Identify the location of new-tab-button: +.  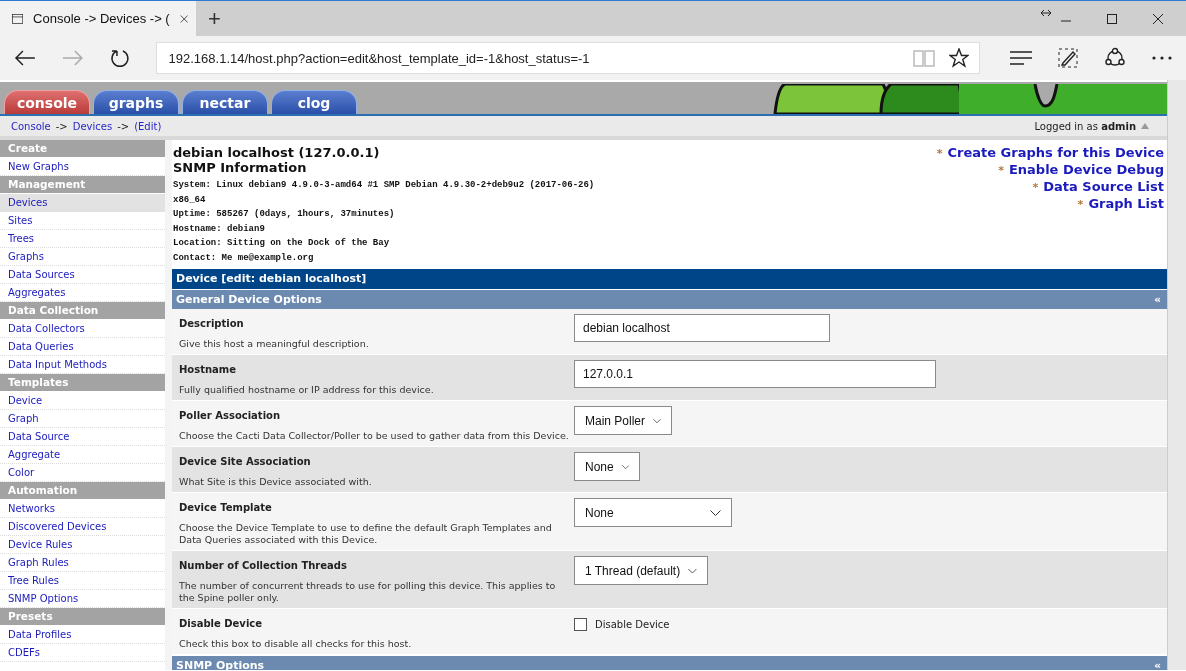
(214, 18).